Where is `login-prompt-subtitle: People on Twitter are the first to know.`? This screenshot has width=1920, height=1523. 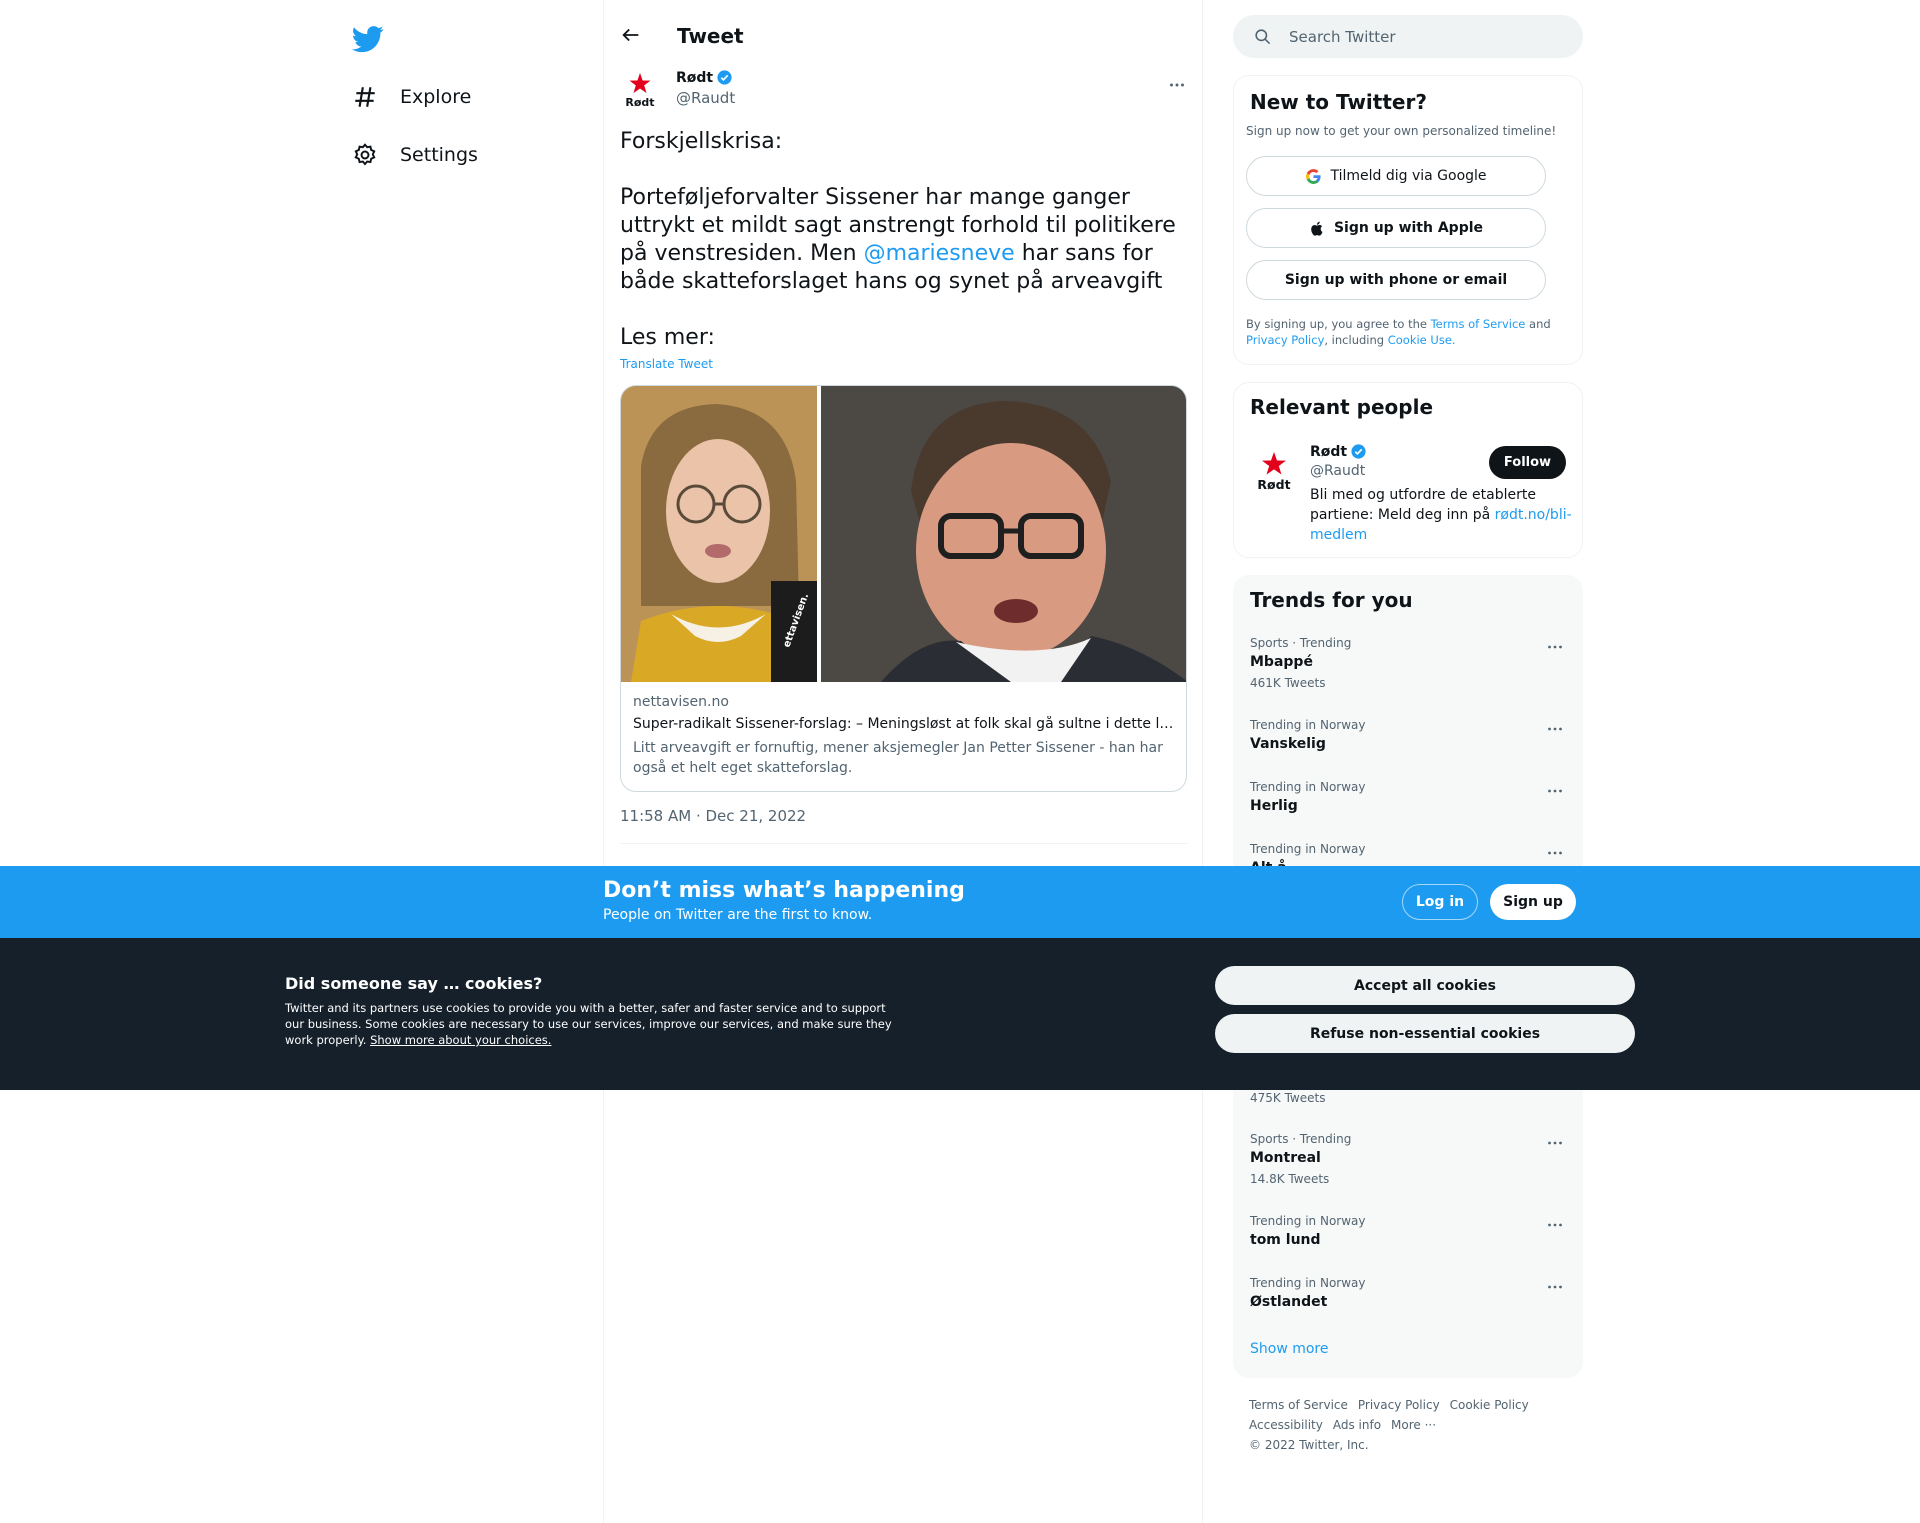
login-prompt-subtitle: People on Twitter are the first to know. is located at coordinates (738, 915).